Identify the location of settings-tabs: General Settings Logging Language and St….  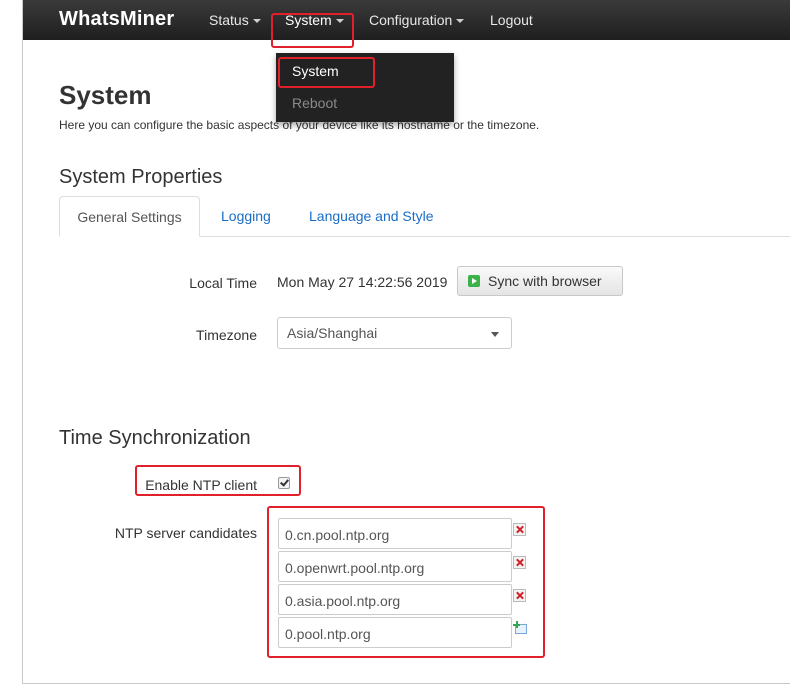
(424, 216).